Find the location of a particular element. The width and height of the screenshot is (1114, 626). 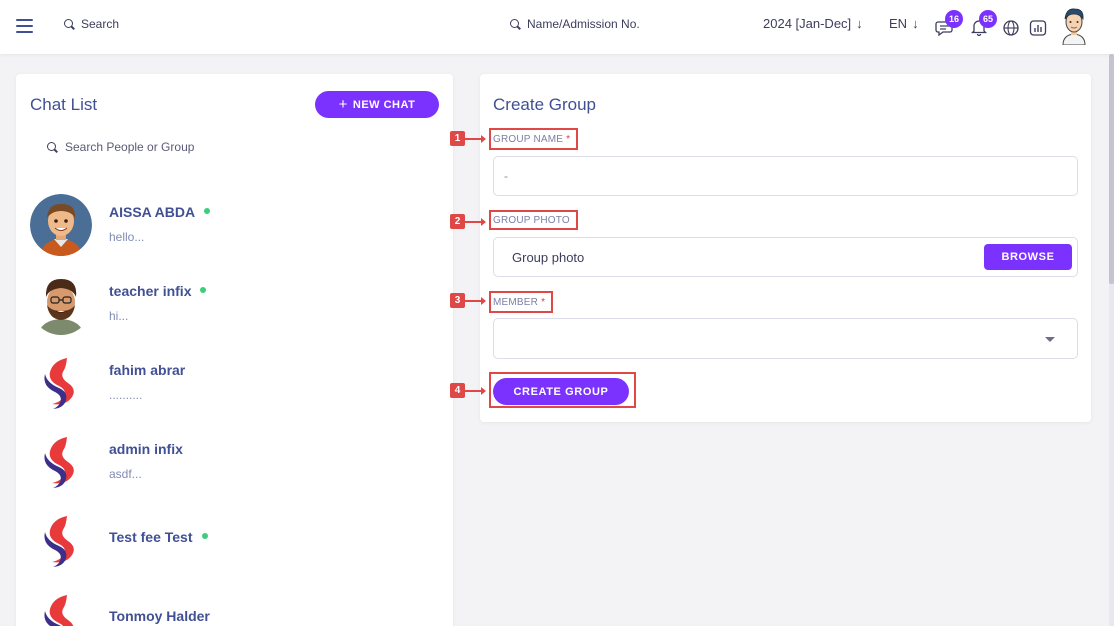

group-name-input is located at coordinates (785, 176).